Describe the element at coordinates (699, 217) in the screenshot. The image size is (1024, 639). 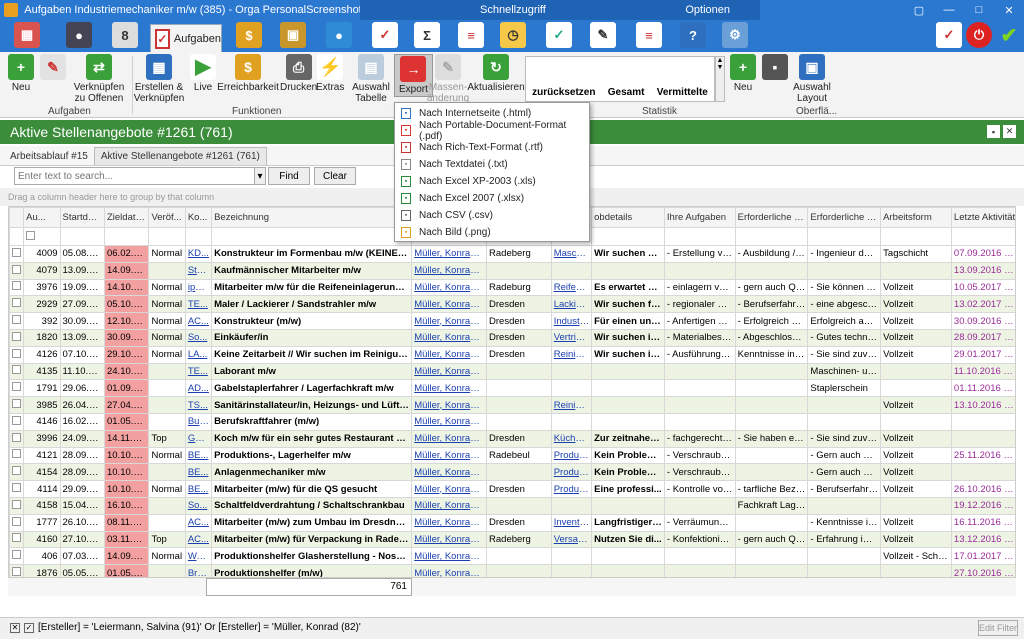
I see `column-header: Ihre Aufgaben` at that location.